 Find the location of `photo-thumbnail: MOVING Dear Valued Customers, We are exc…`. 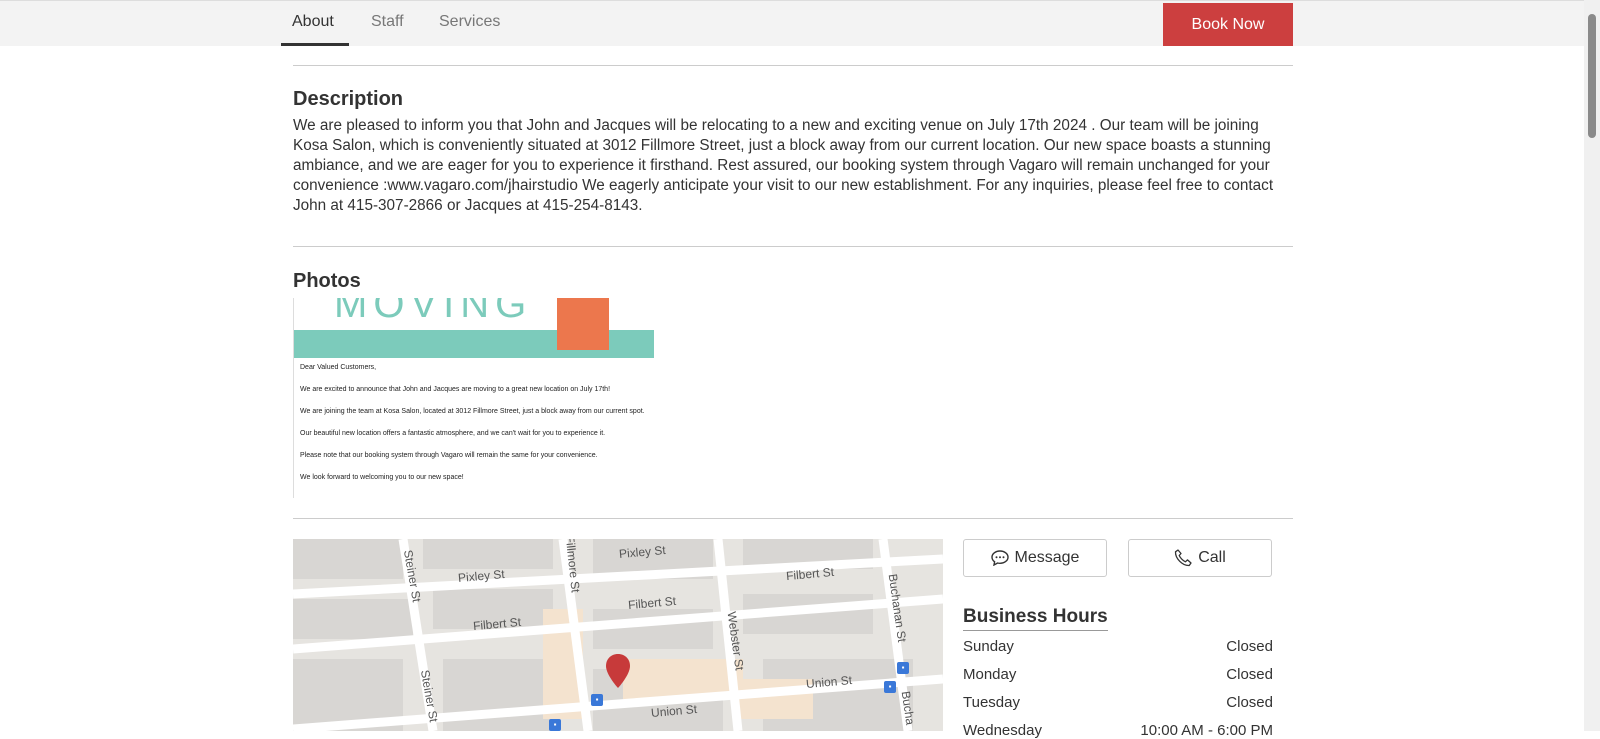

photo-thumbnail: MOVING Dear Valued Customers, We are exc… is located at coordinates (473, 398).